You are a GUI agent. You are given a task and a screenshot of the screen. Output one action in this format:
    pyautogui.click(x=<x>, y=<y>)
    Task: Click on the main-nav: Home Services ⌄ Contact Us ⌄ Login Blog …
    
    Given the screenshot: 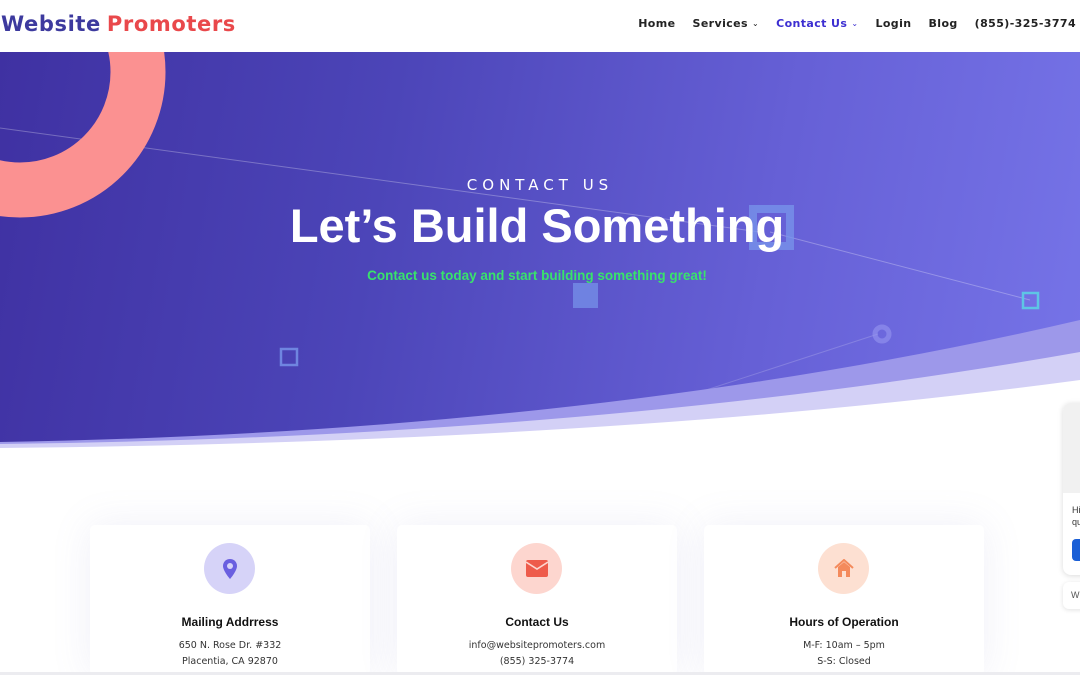 What is the action you would take?
    pyautogui.click(x=848, y=23)
    